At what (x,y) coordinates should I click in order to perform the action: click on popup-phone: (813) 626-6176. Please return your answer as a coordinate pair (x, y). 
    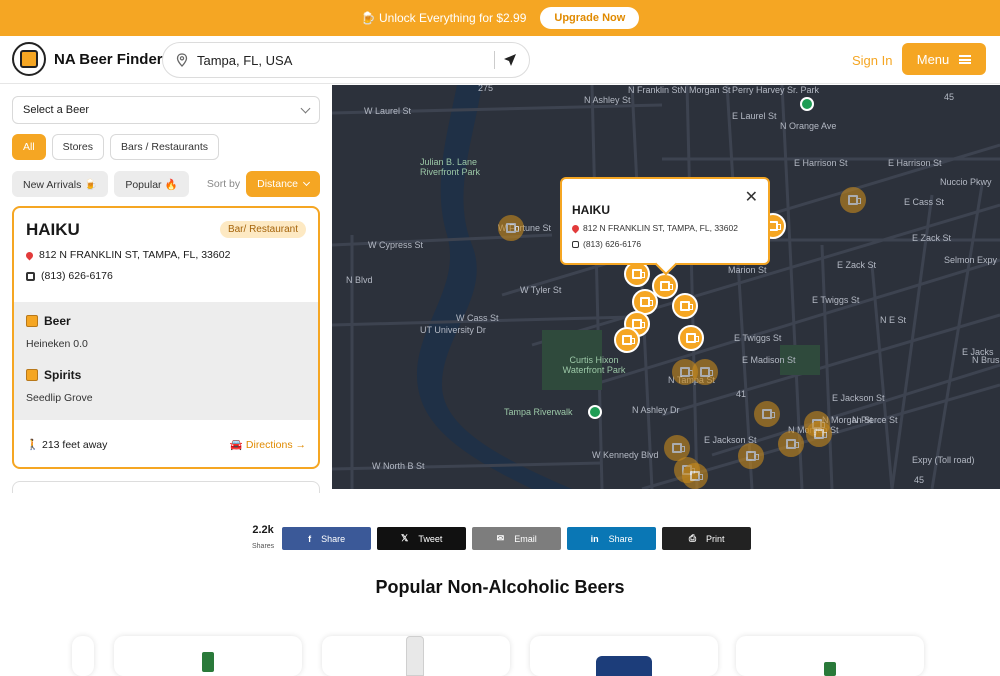
    Looking at the image, I should click on (612, 244).